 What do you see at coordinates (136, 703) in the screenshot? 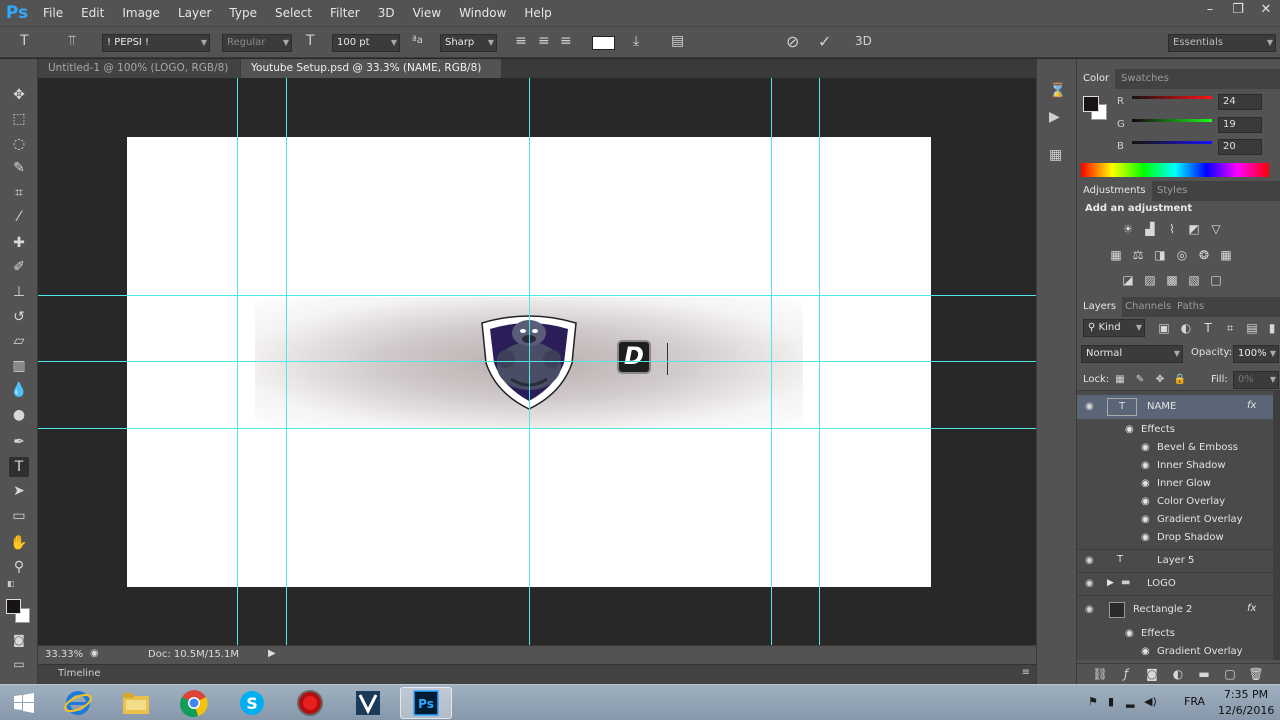
I see `file-explorer-icon` at bounding box center [136, 703].